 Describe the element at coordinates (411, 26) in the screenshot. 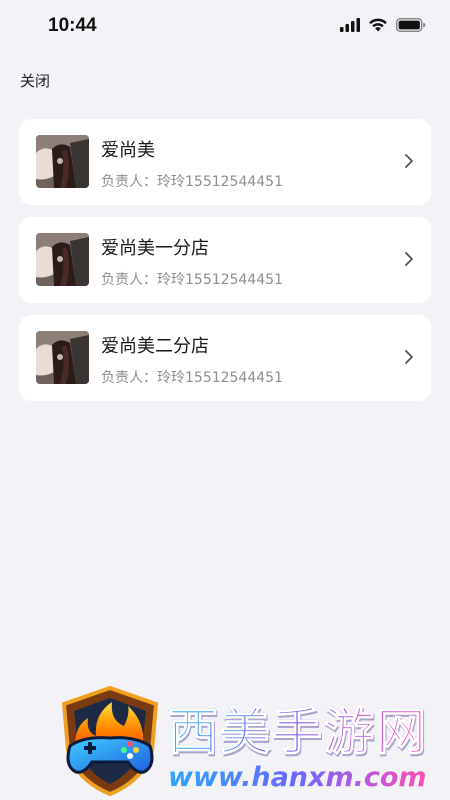

I see `battery-icon` at that location.